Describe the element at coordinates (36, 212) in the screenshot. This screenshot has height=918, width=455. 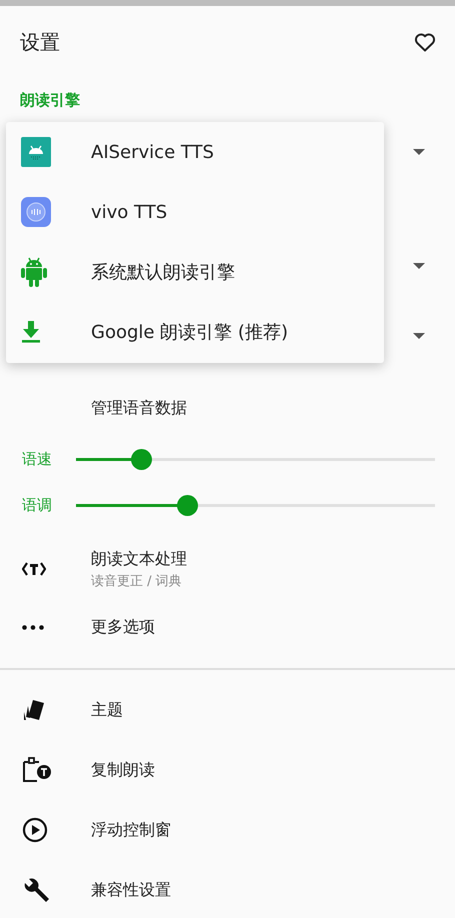
I see `sound-wave-app-icon` at that location.